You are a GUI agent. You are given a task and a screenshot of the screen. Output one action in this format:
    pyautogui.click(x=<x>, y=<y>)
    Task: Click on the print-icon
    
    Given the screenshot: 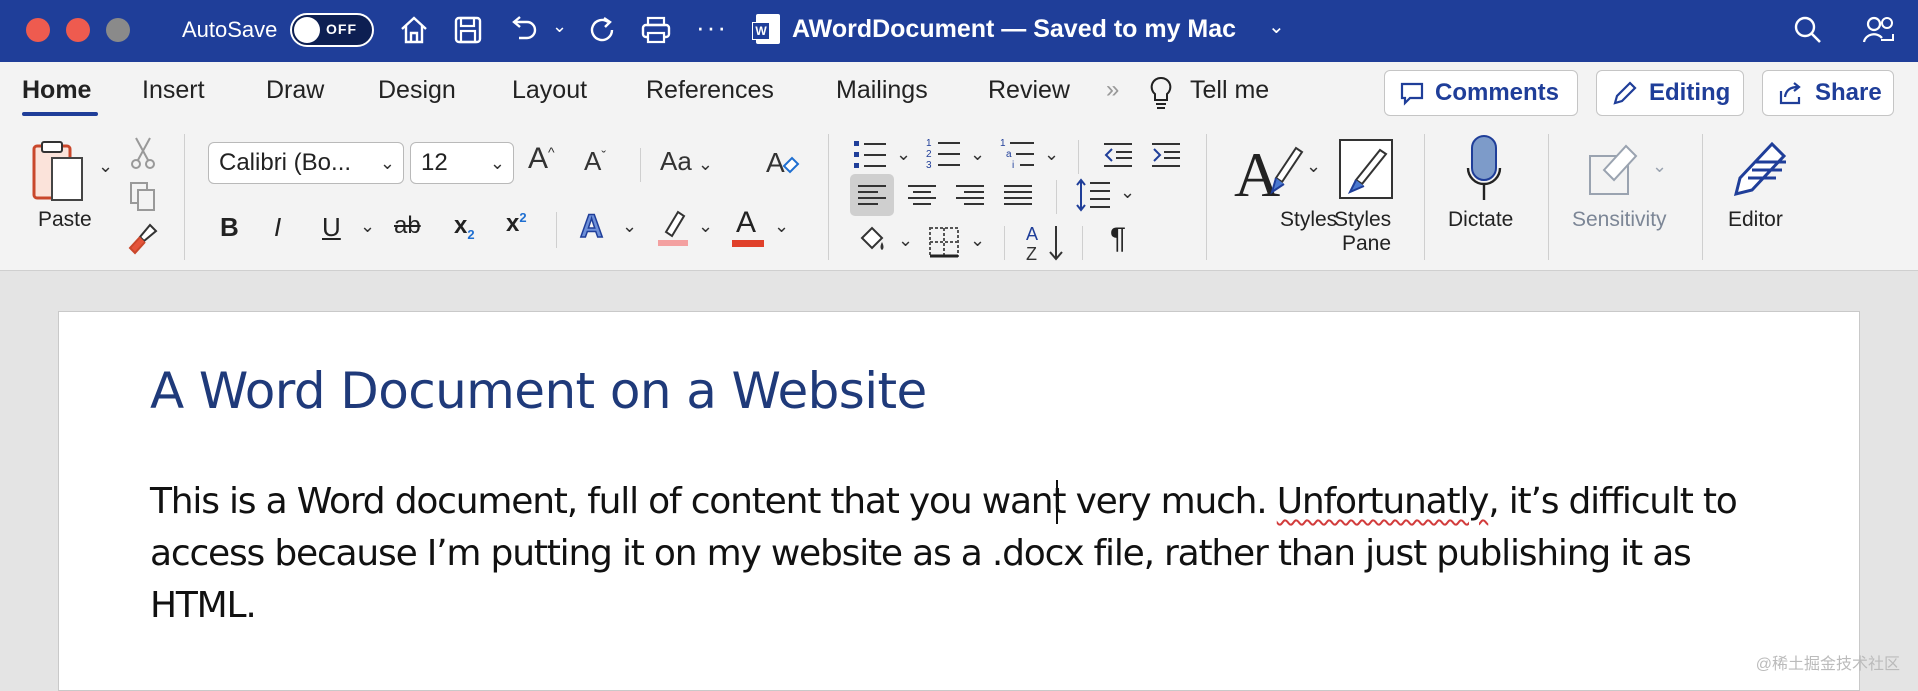 What is the action you would take?
    pyautogui.click(x=656, y=30)
    